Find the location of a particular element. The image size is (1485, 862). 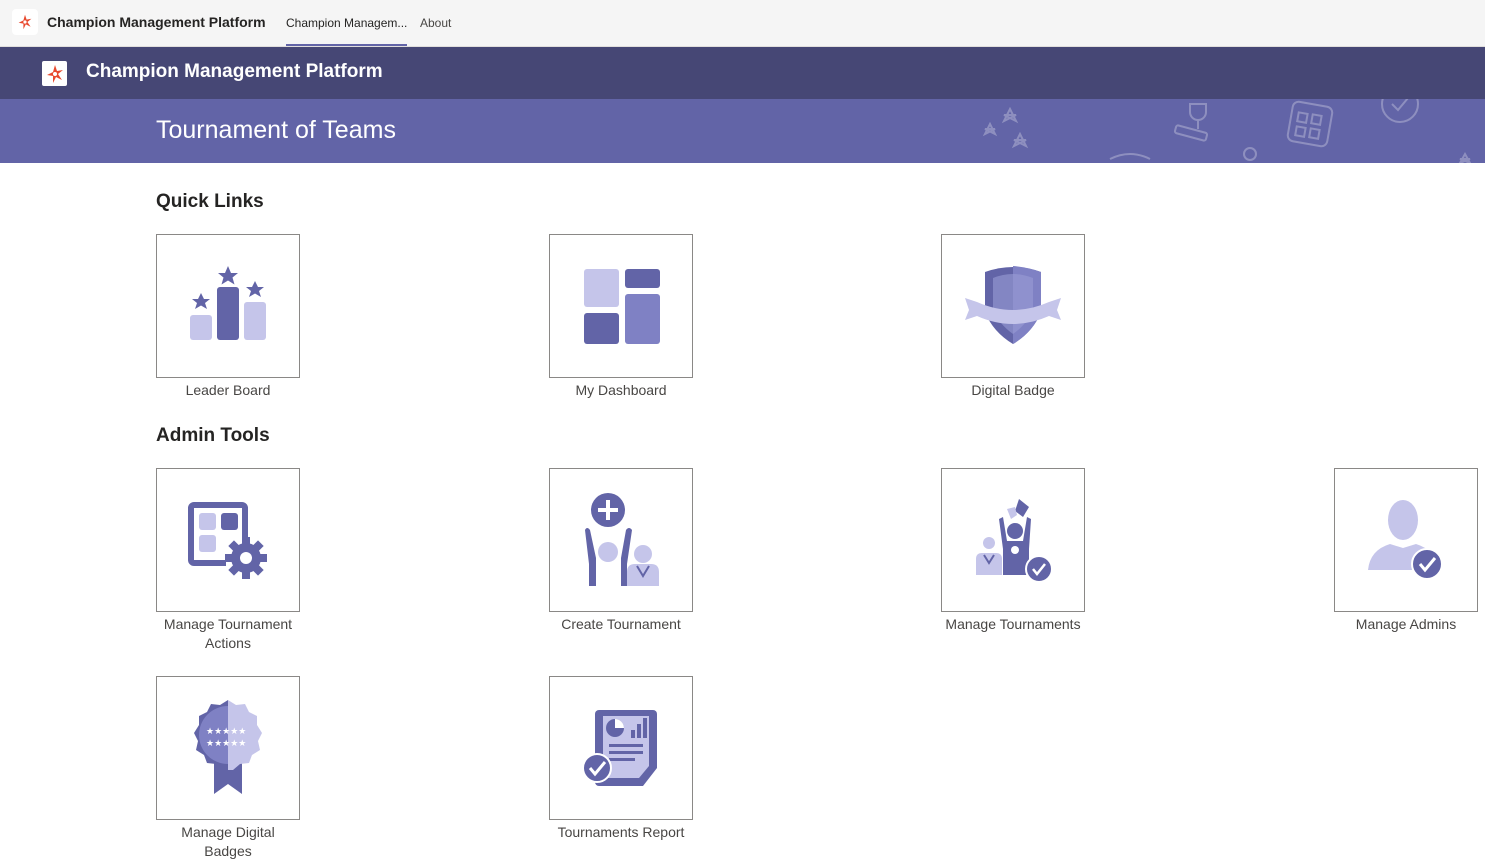

create-tournament-label: Create Tournament is located at coordinates (621, 624).